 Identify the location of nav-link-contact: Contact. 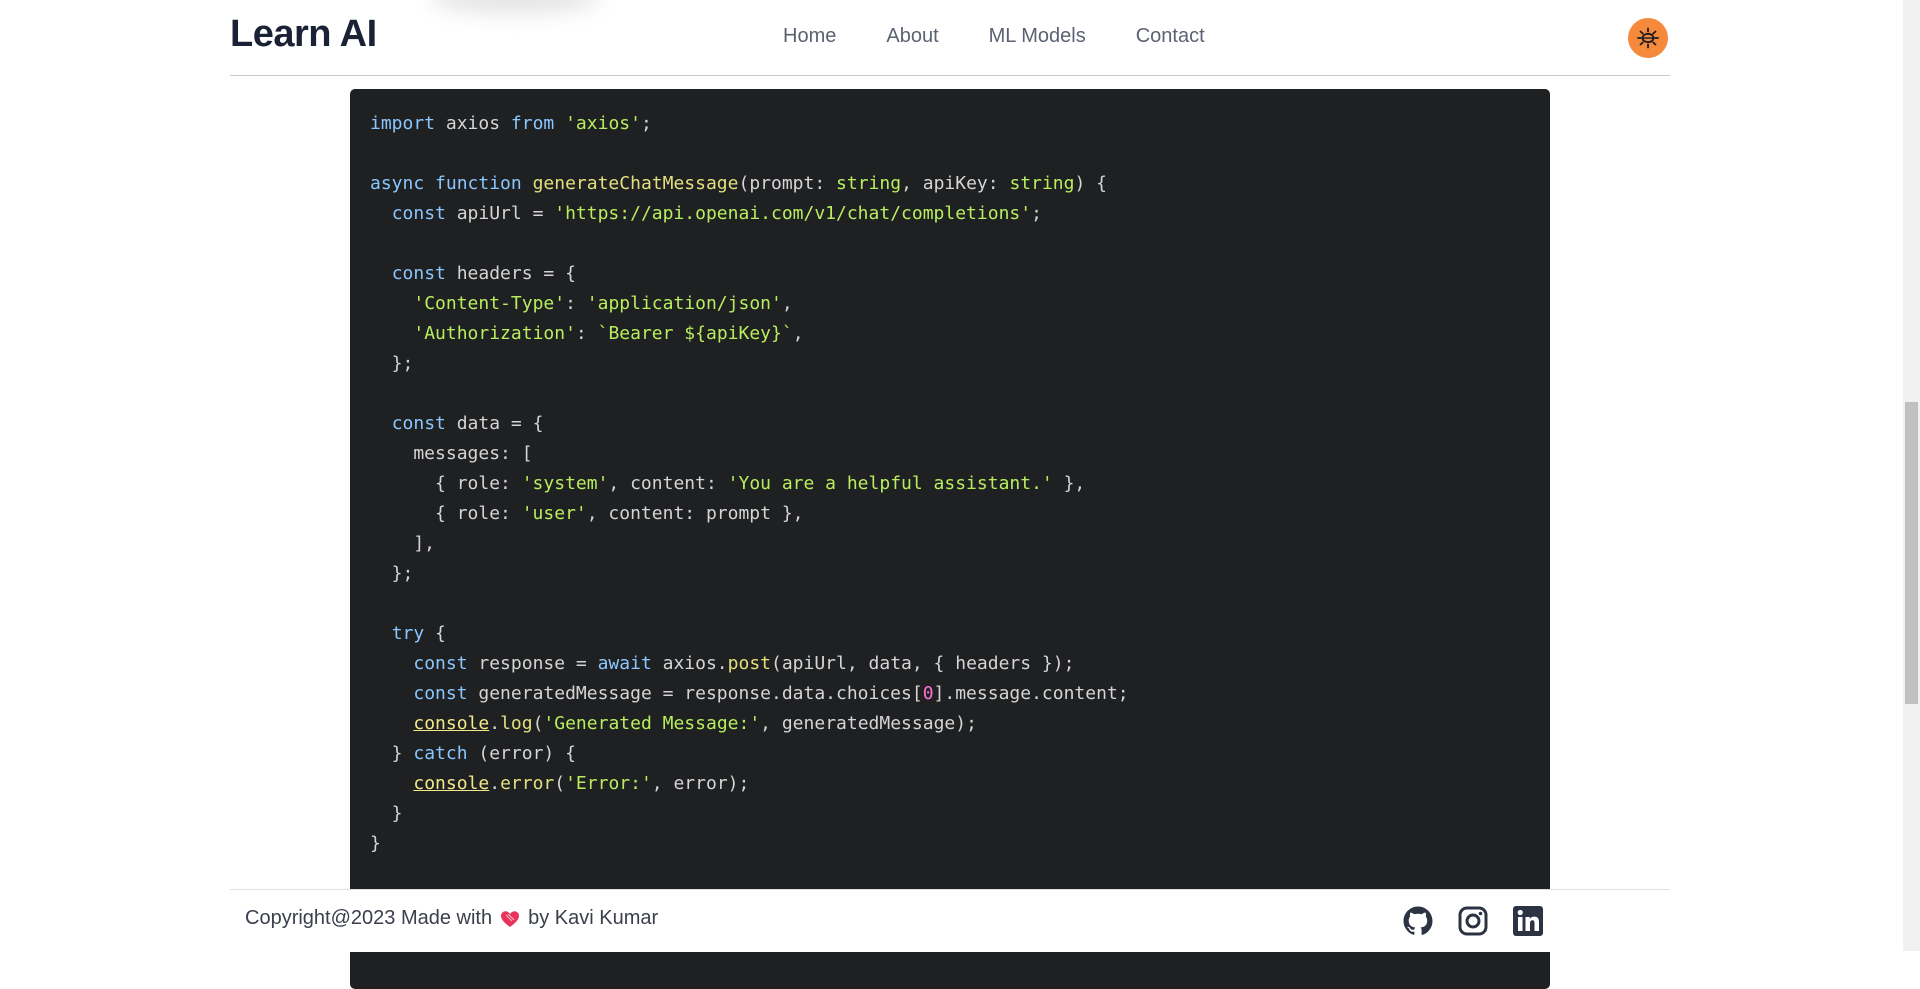
(1170, 36).